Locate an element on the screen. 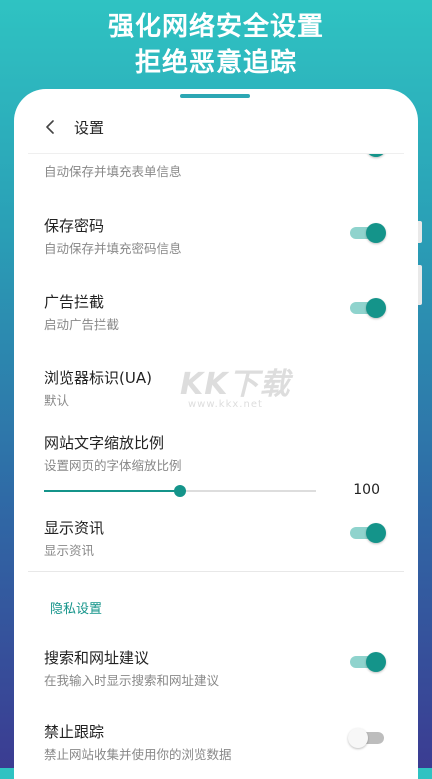  show-news-toggle is located at coordinates (368, 533).